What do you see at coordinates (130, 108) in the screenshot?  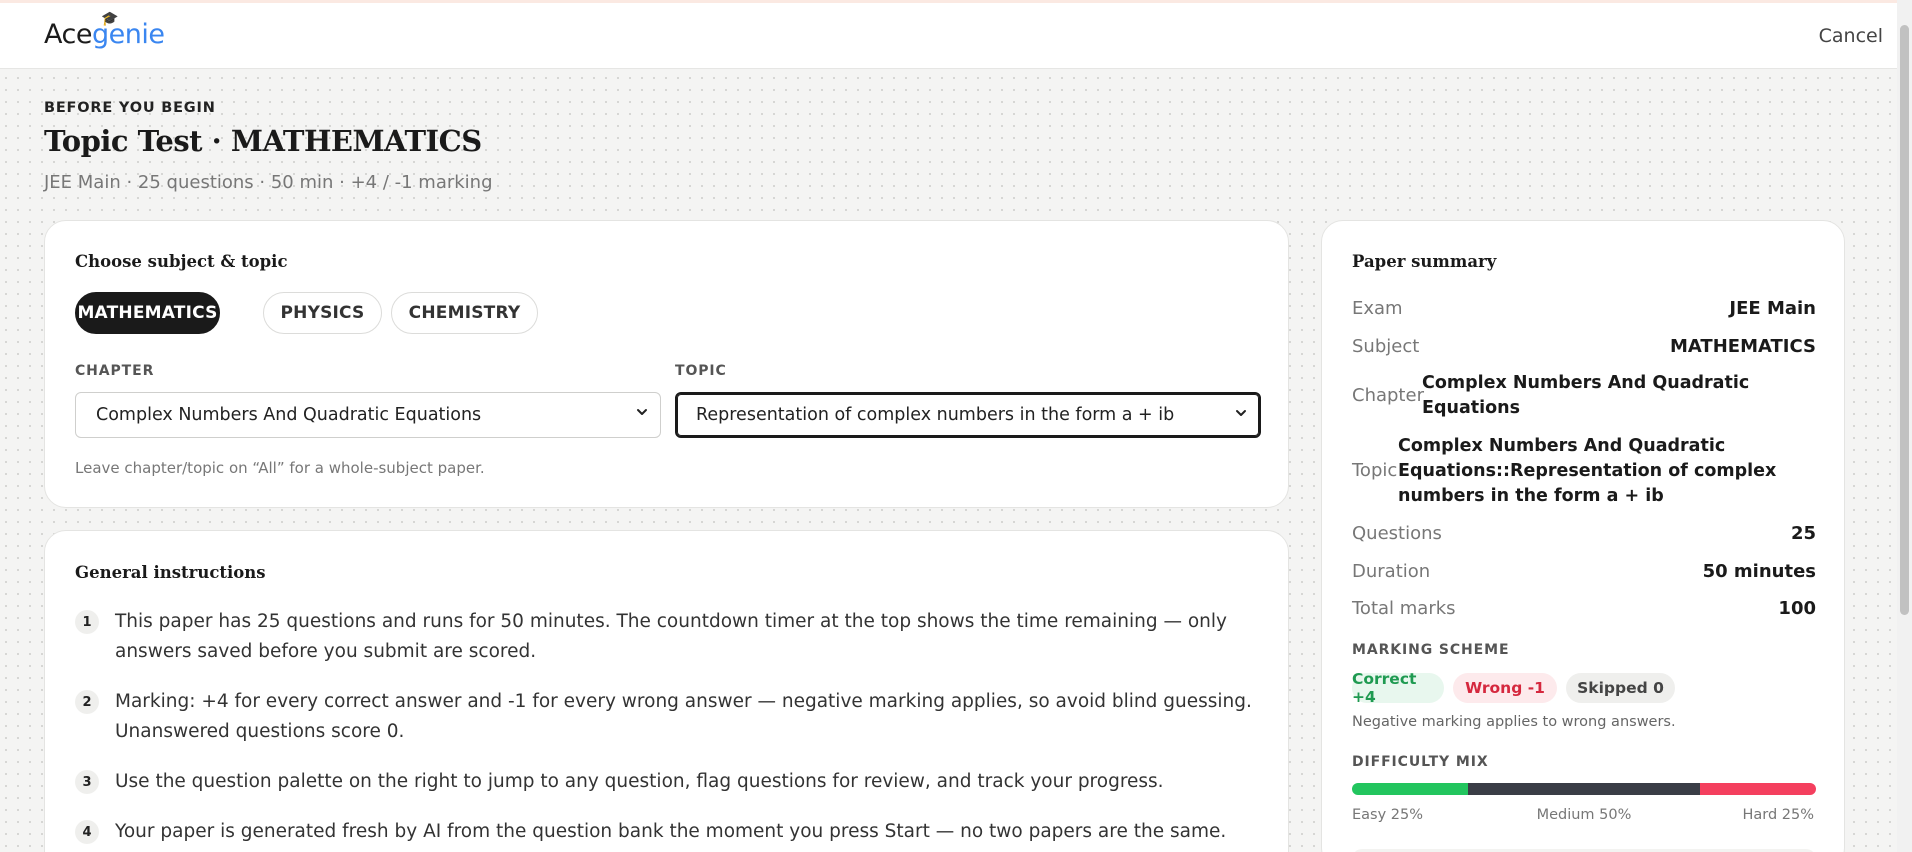 I see `eyebrow-label: BEFORE YOU BEGIN` at bounding box center [130, 108].